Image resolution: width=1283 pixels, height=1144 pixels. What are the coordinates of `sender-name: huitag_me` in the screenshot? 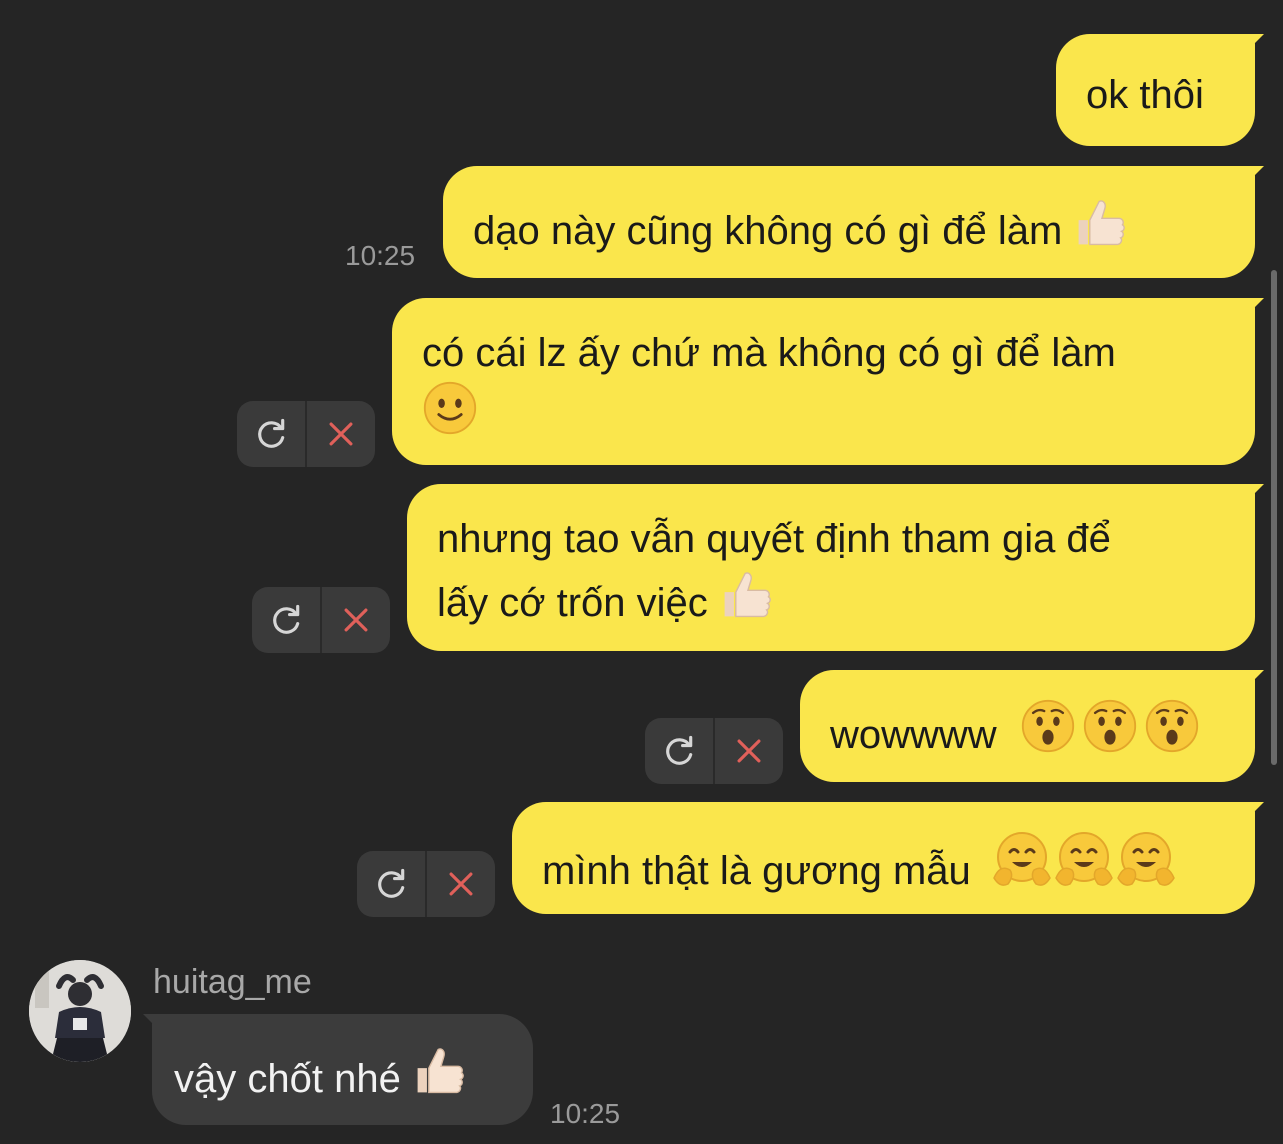 It's located at (232, 982).